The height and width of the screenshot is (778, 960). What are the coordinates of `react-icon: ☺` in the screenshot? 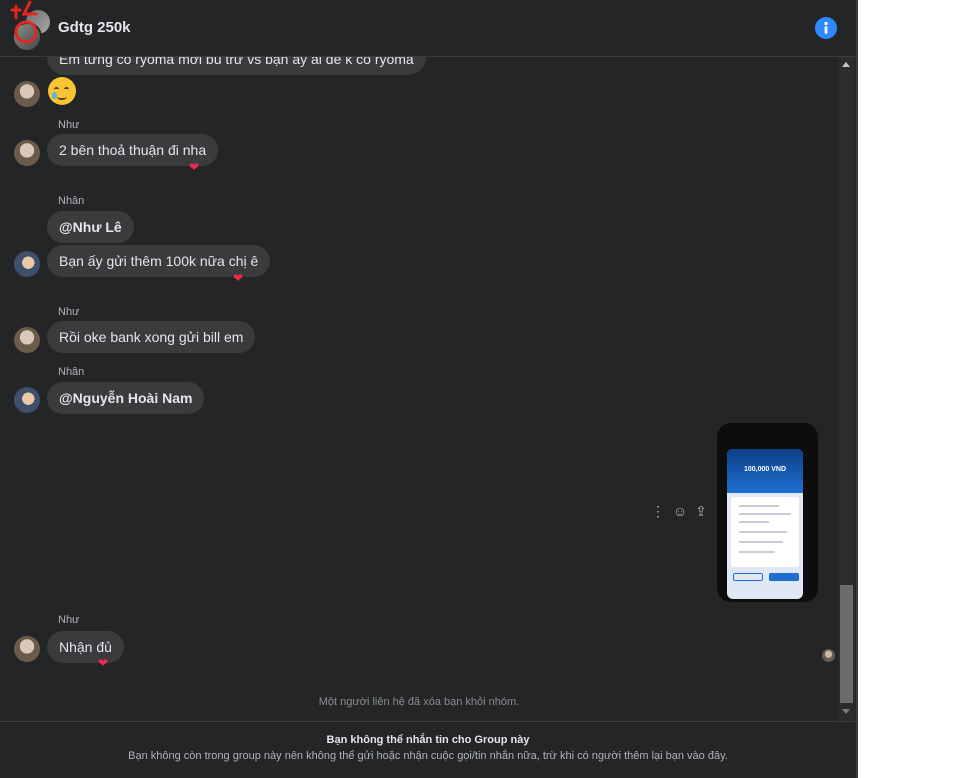 It's located at (680, 511).